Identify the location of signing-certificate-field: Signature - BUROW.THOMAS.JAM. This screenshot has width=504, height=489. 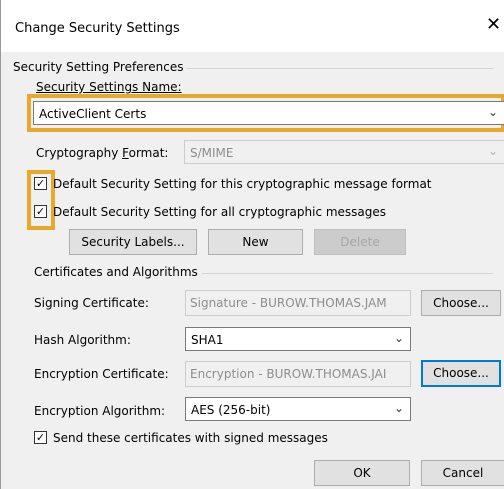
(298, 303).